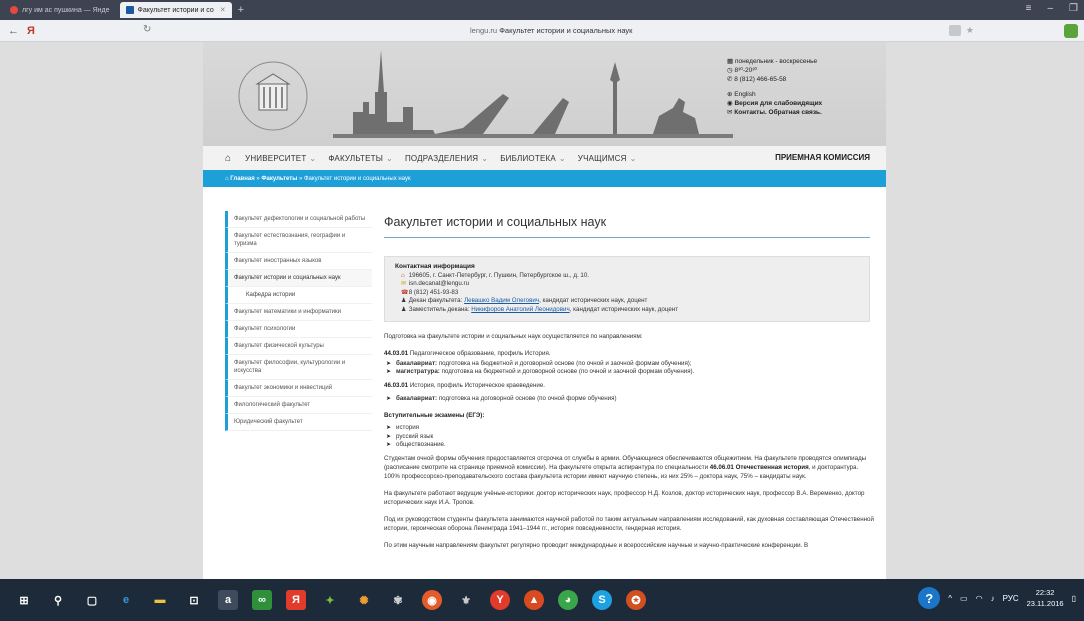  I want to click on maximize-icon: ❐, so click(1073, 8).